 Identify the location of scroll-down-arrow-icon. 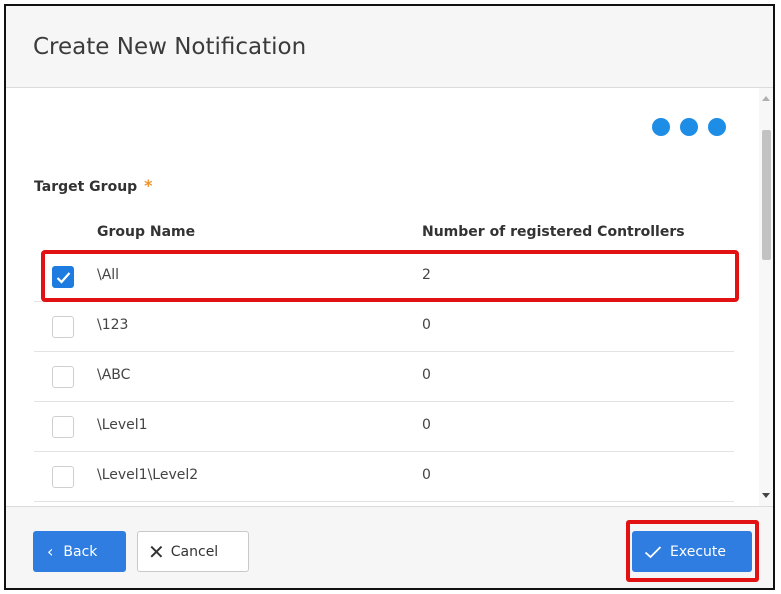
(766, 495).